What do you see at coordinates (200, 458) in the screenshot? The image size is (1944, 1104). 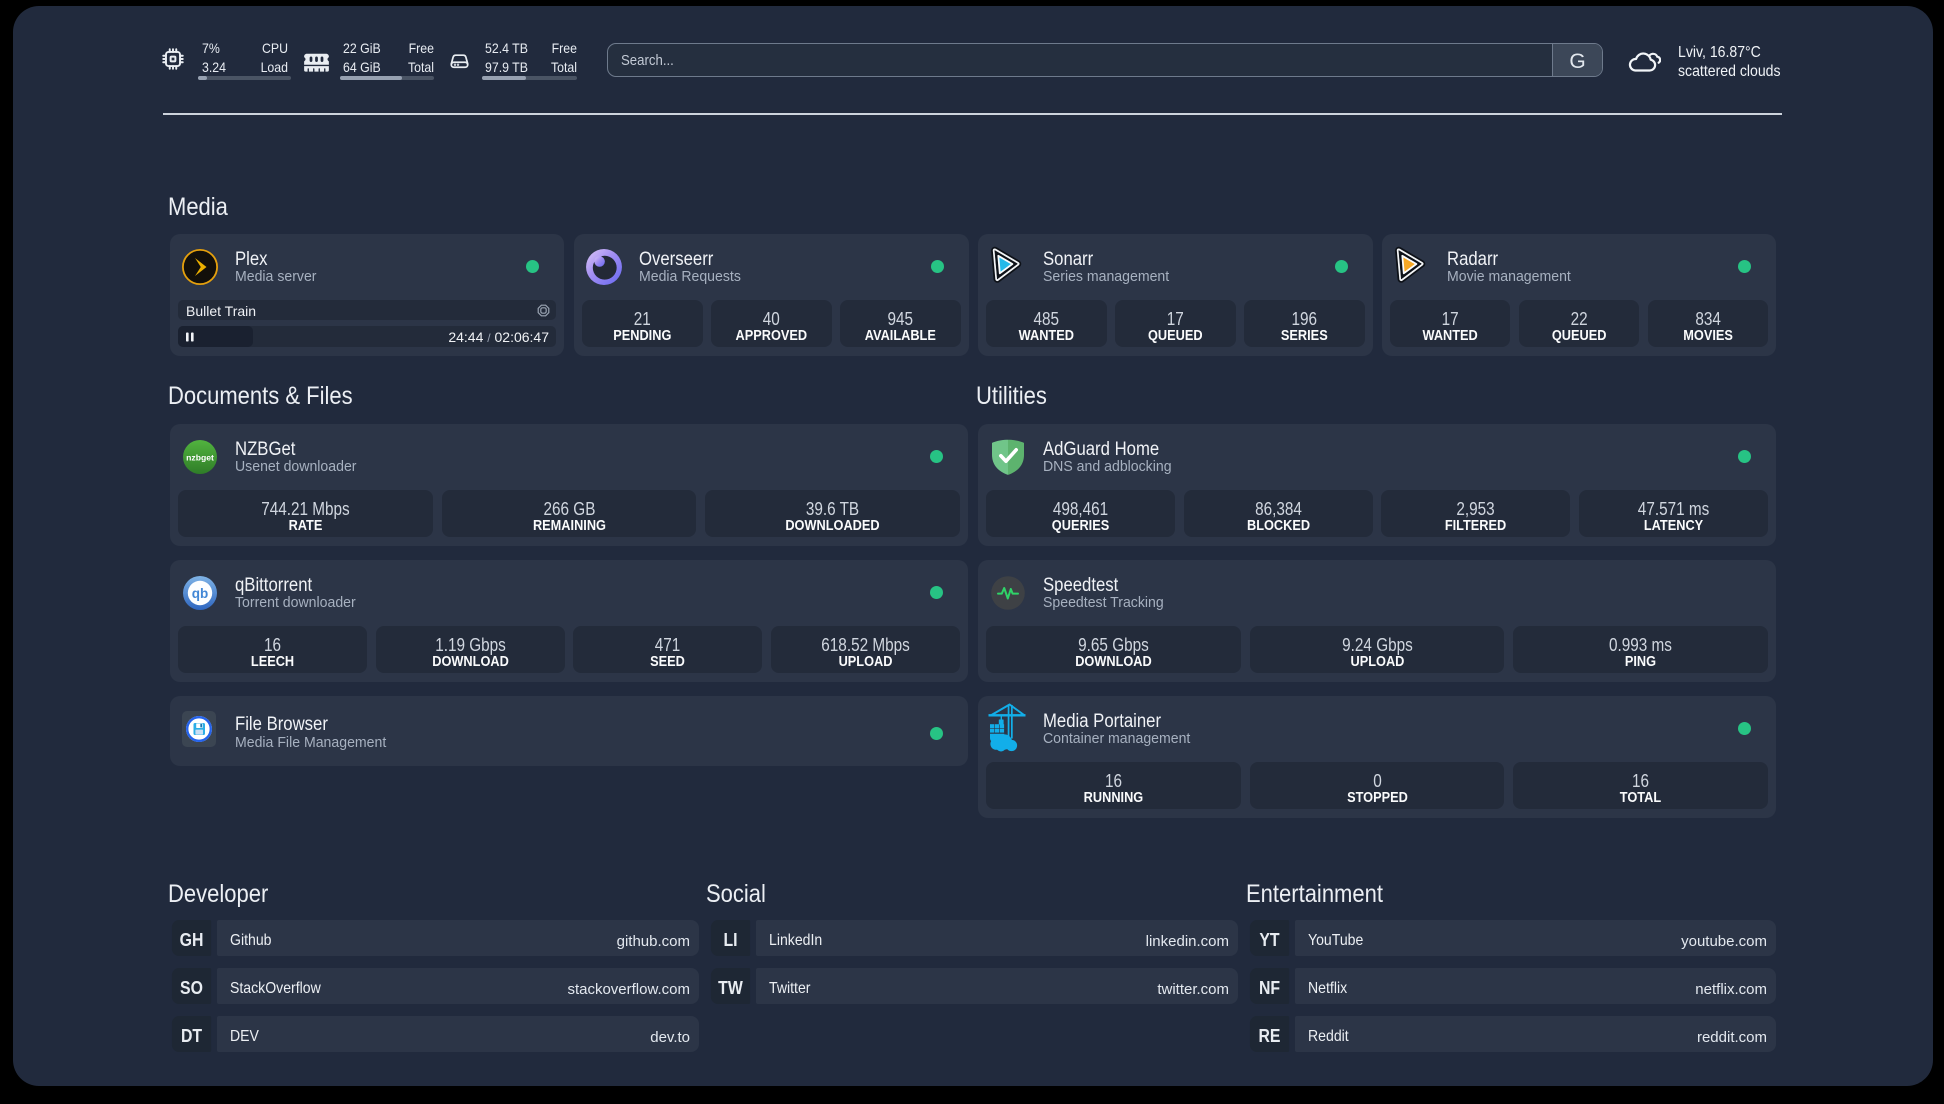 I see `svg-text: nzbget` at bounding box center [200, 458].